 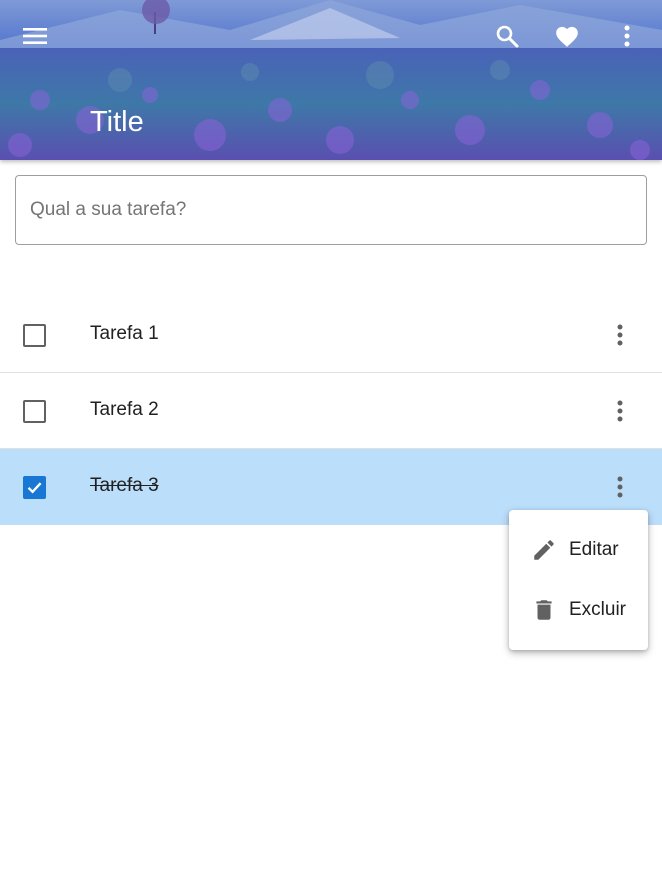 I want to click on overflow-menu-button, so click(x=627, y=36).